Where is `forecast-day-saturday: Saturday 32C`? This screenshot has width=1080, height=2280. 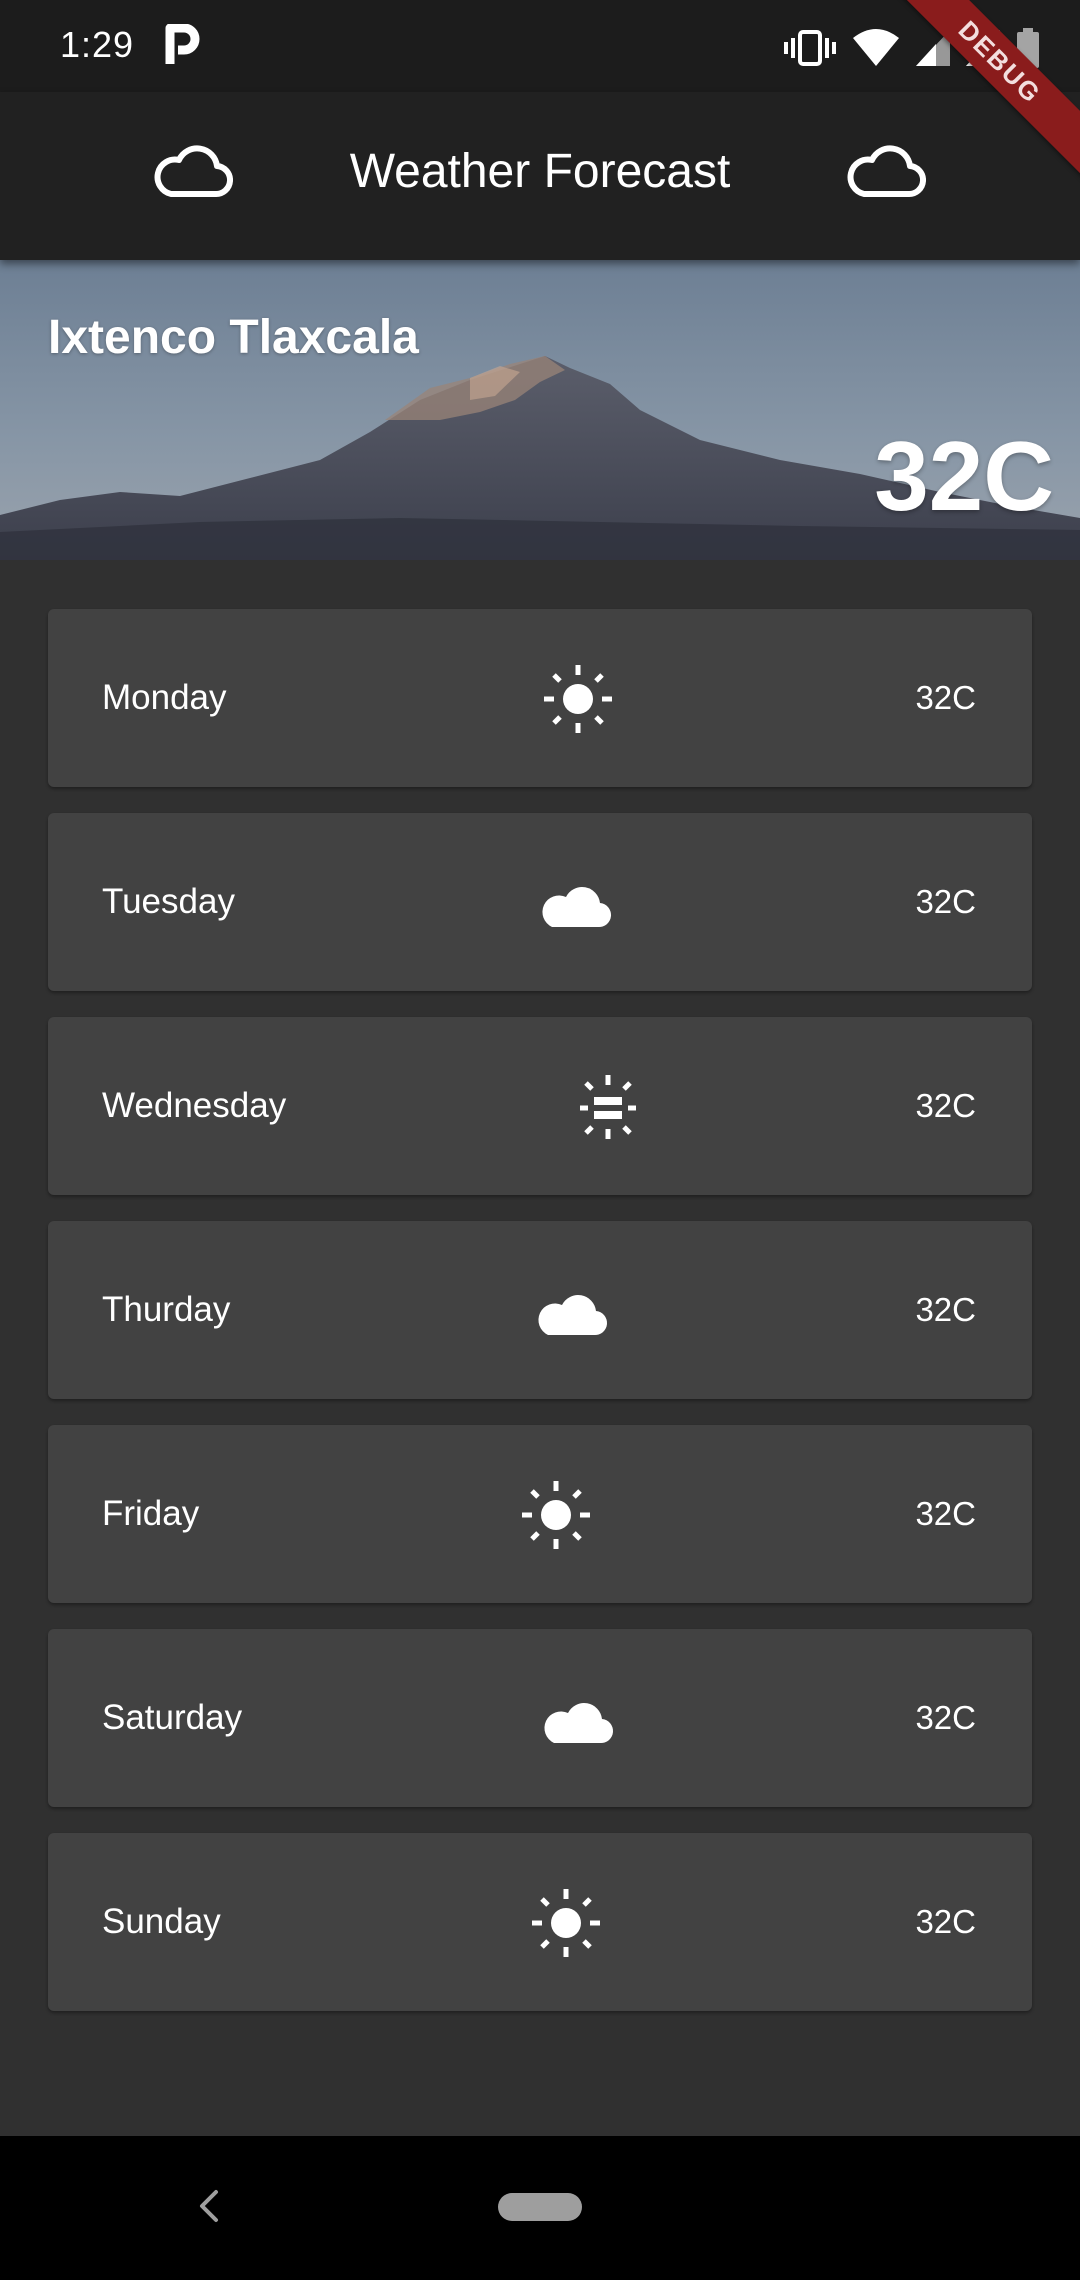
forecast-day-saturday: Saturday 32C is located at coordinates (540, 1718).